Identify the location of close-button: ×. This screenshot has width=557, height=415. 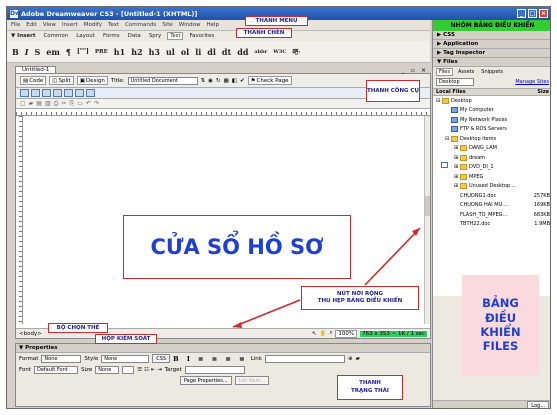
(543, 13).